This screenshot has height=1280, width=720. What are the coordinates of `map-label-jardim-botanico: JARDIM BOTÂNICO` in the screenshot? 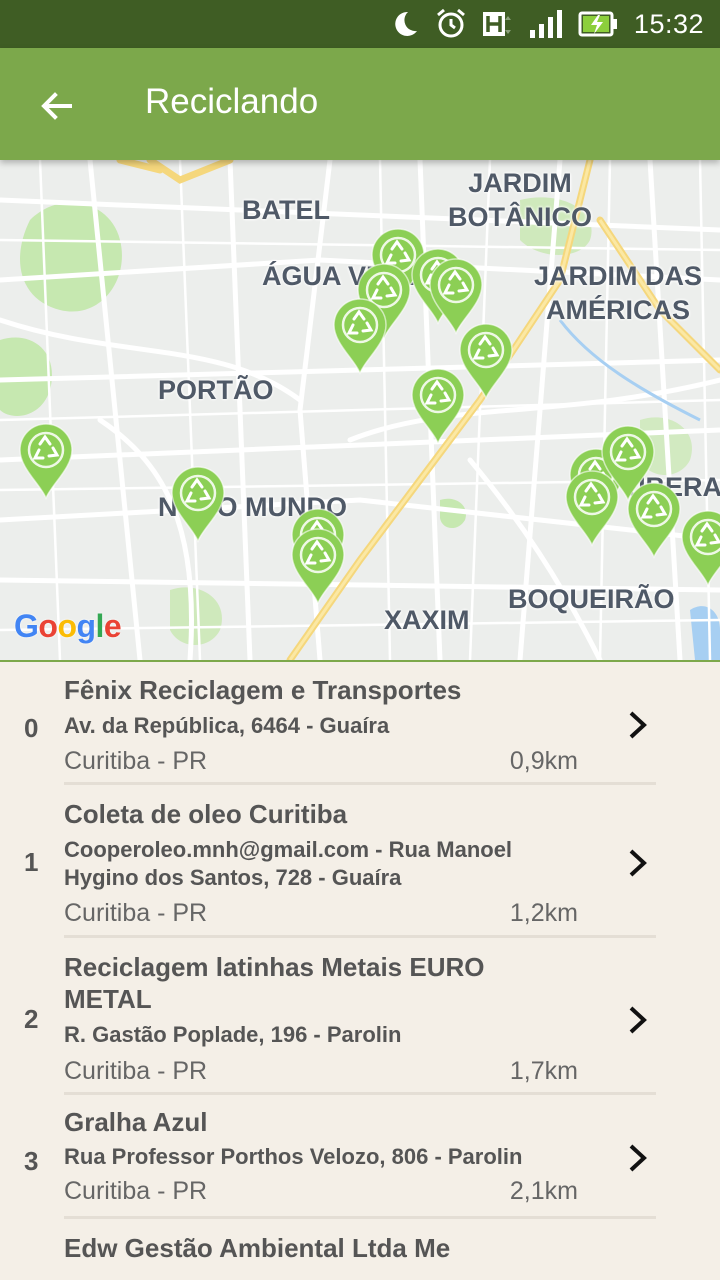 It's located at (520, 200).